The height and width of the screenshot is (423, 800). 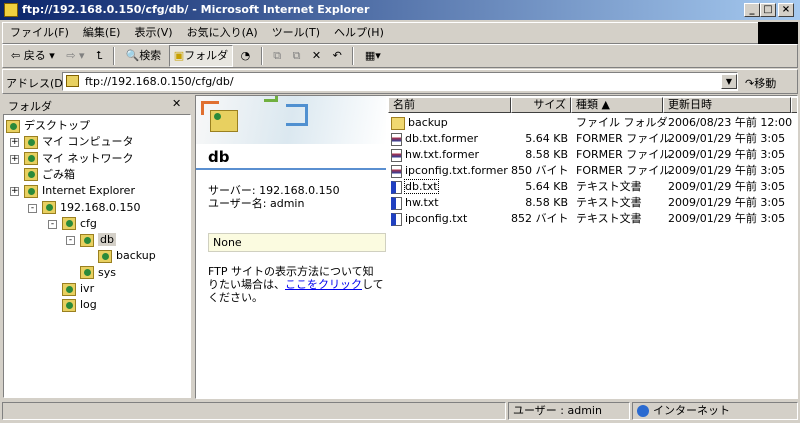 I want to click on file-size: 8.58 KB, so click(x=546, y=202).